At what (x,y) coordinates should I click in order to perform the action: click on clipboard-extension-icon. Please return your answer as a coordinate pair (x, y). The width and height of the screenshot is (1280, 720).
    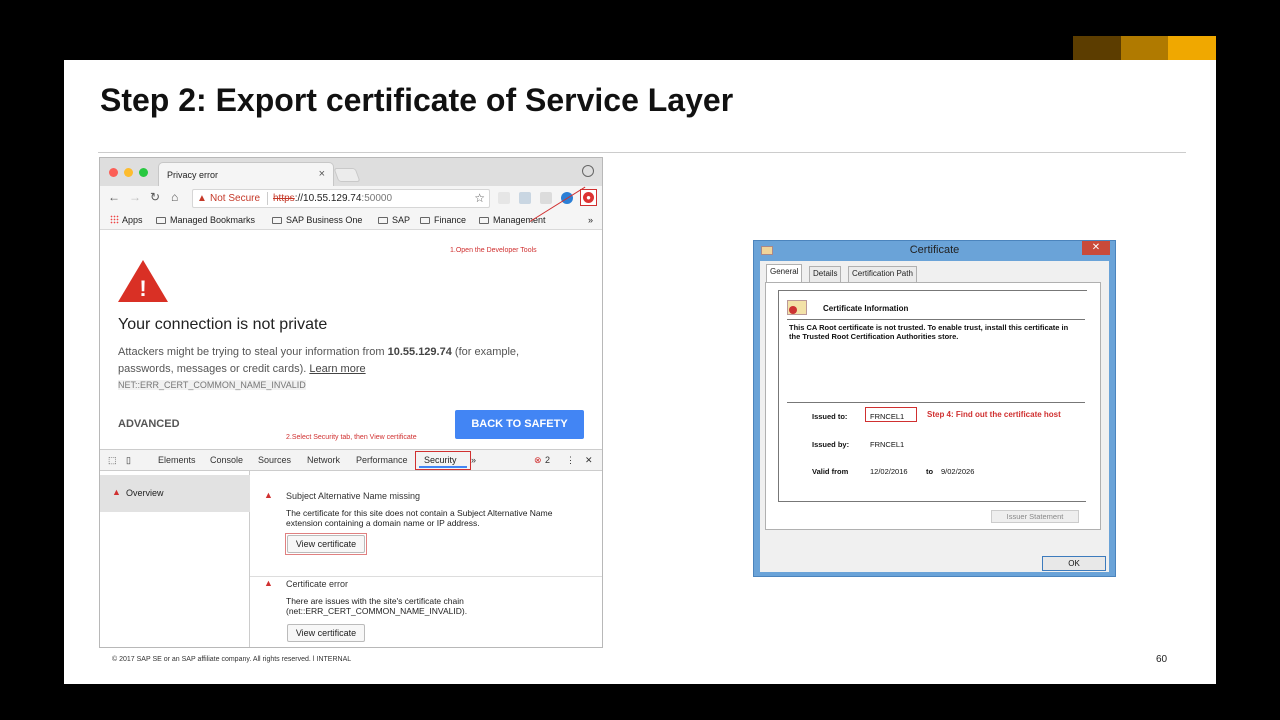
    Looking at the image, I should click on (546, 198).